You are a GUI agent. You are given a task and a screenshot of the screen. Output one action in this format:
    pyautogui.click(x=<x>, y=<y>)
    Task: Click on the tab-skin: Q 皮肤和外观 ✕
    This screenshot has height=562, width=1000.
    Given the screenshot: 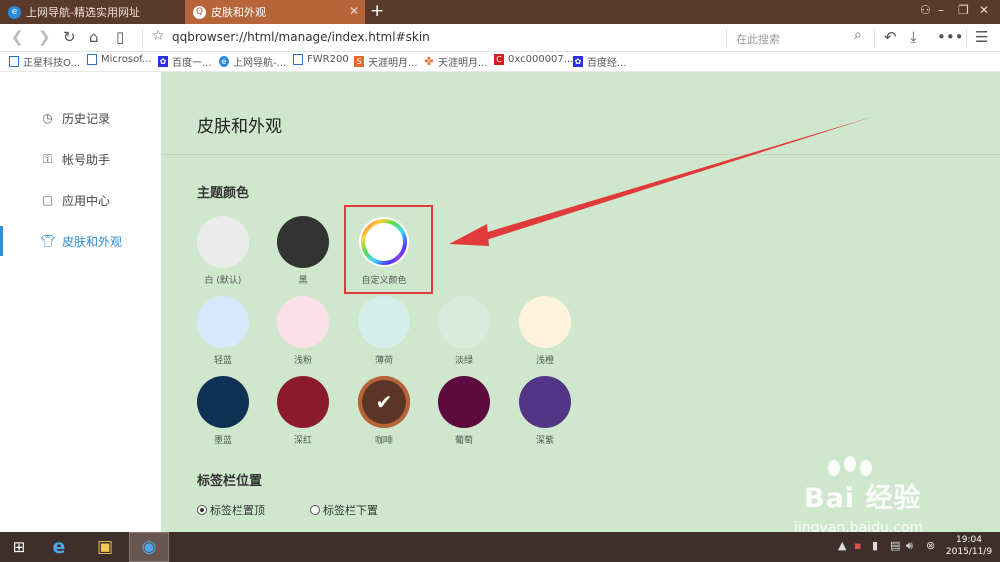 What is the action you would take?
    pyautogui.click(x=275, y=12)
    